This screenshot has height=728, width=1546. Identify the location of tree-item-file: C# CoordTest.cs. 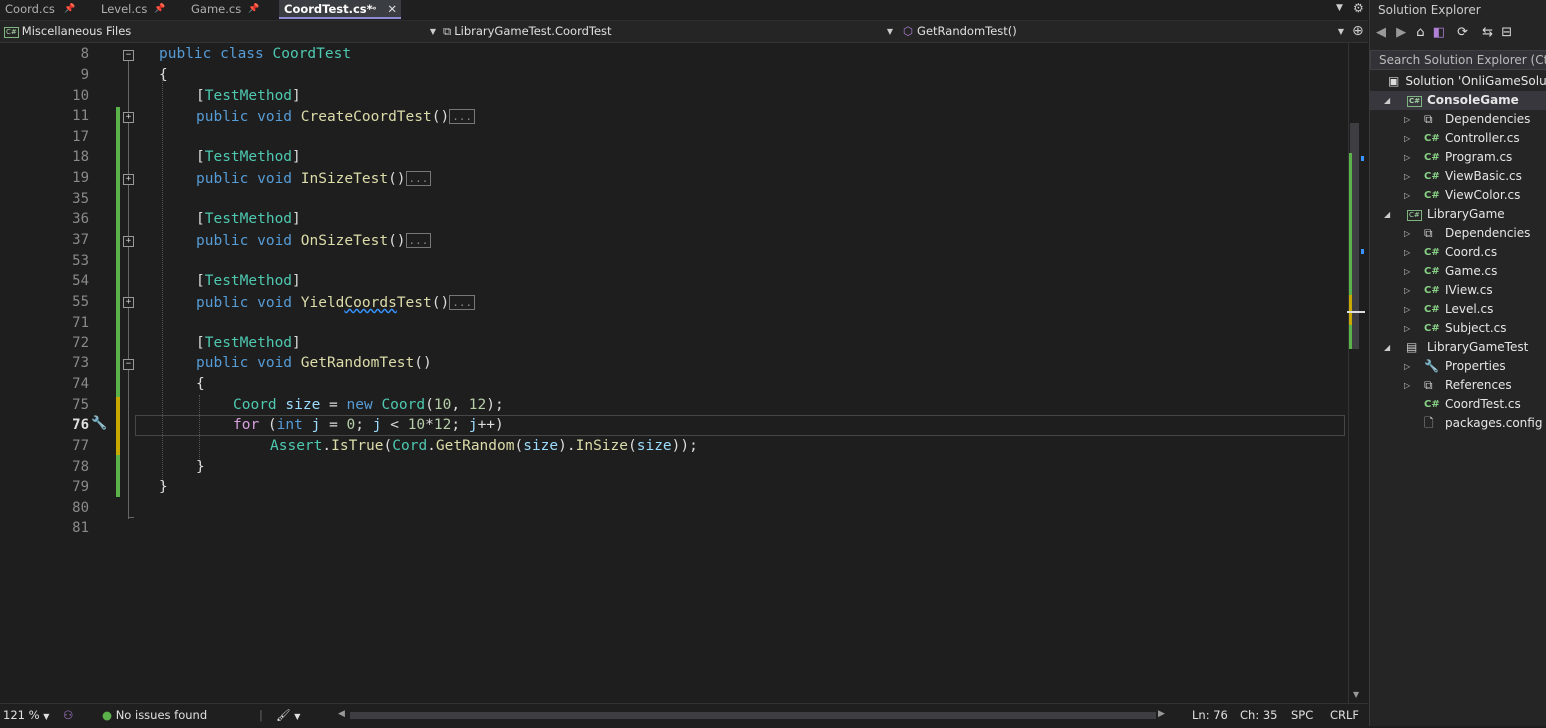
(1458, 404).